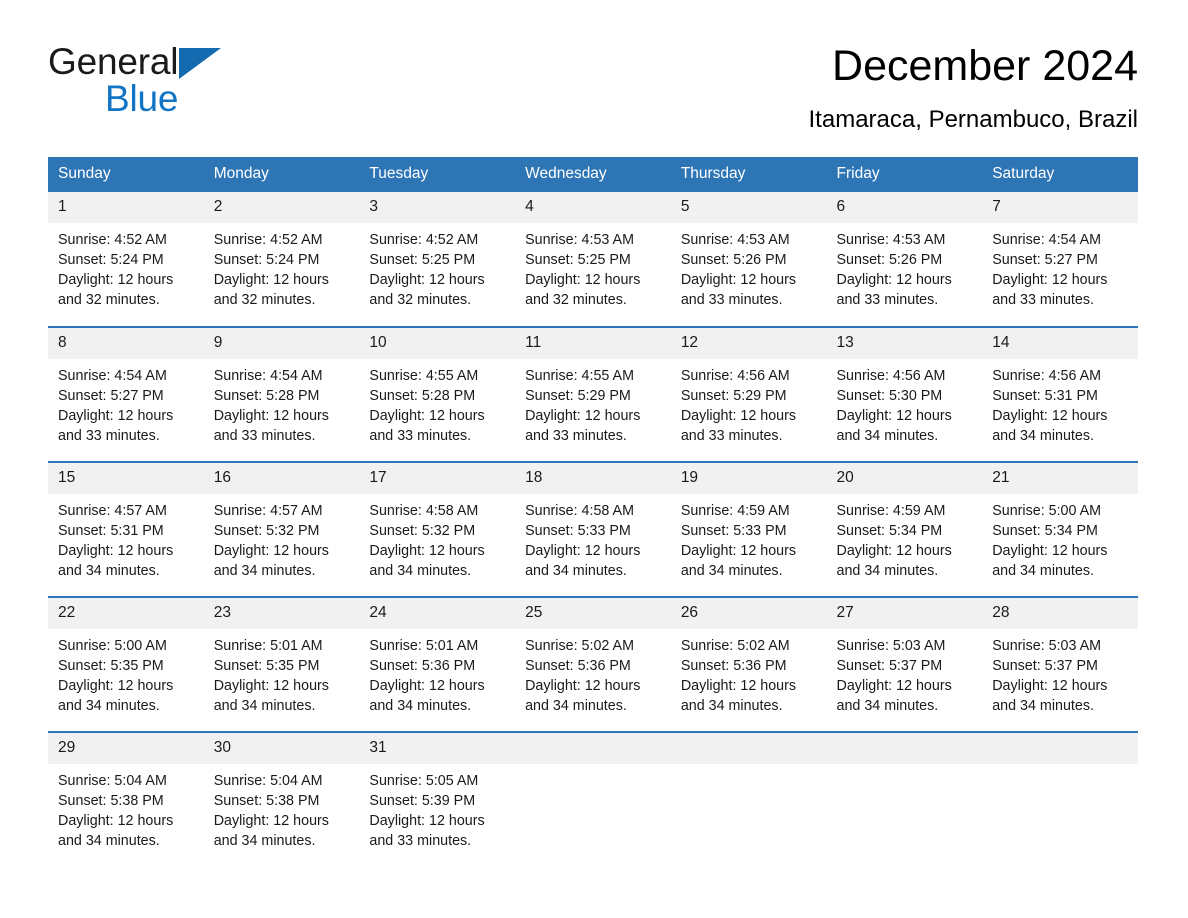 Image resolution: width=1188 pixels, height=918 pixels. I want to click on sunrise-text: Sunrise: 5:05 AM, so click(424, 781).